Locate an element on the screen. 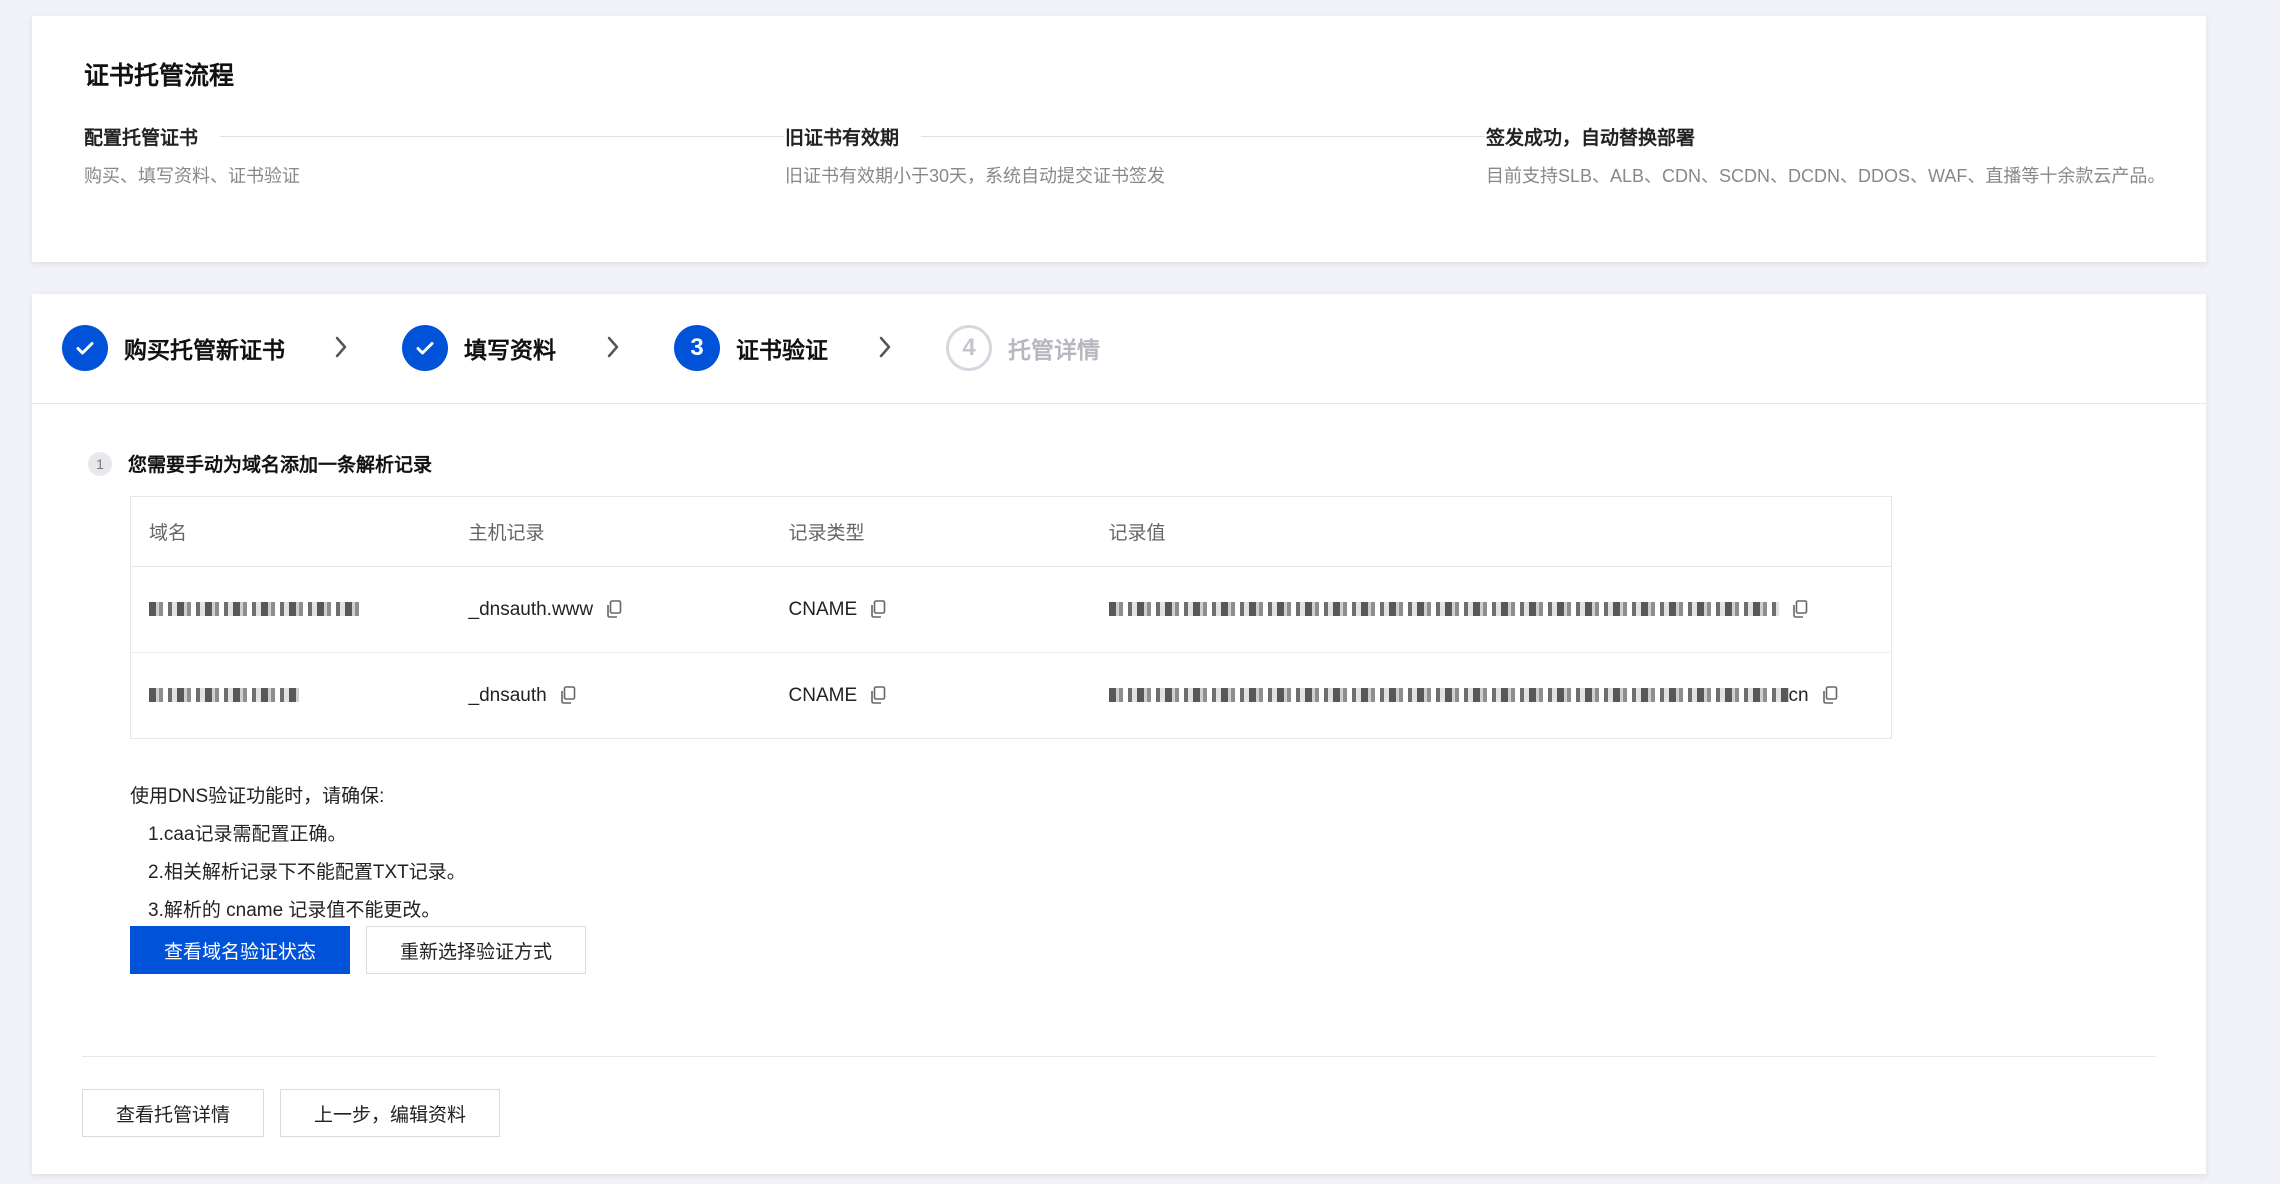 This screenshot has width=2280, height=1184. flow-step-desc: 旧证书有效期小于30天，系统自动提交证书签发 is located at coordinates (975, 176).